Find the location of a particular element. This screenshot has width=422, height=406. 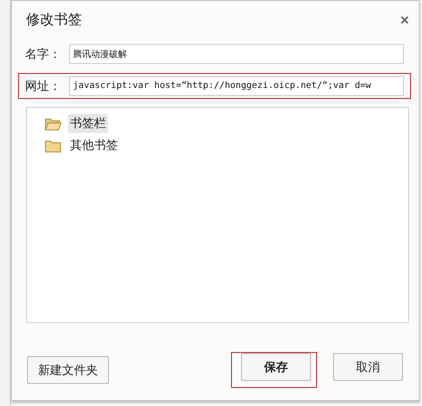

input-field: 腾讯动漫破解 is located at coordinates (236, 54).